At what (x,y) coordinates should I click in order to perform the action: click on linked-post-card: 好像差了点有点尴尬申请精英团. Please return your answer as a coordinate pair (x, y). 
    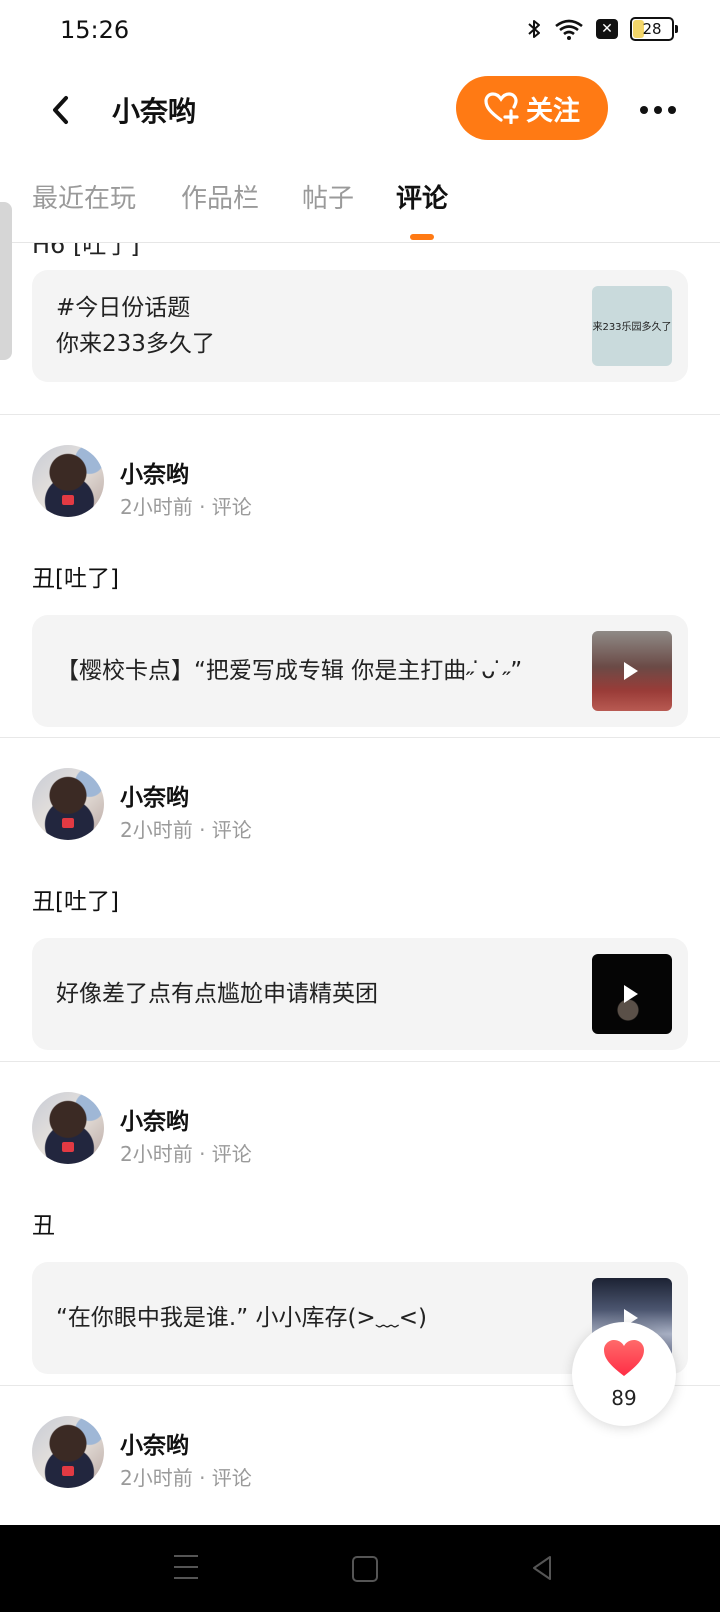
    Looking at the image, I should click on (360, 994).